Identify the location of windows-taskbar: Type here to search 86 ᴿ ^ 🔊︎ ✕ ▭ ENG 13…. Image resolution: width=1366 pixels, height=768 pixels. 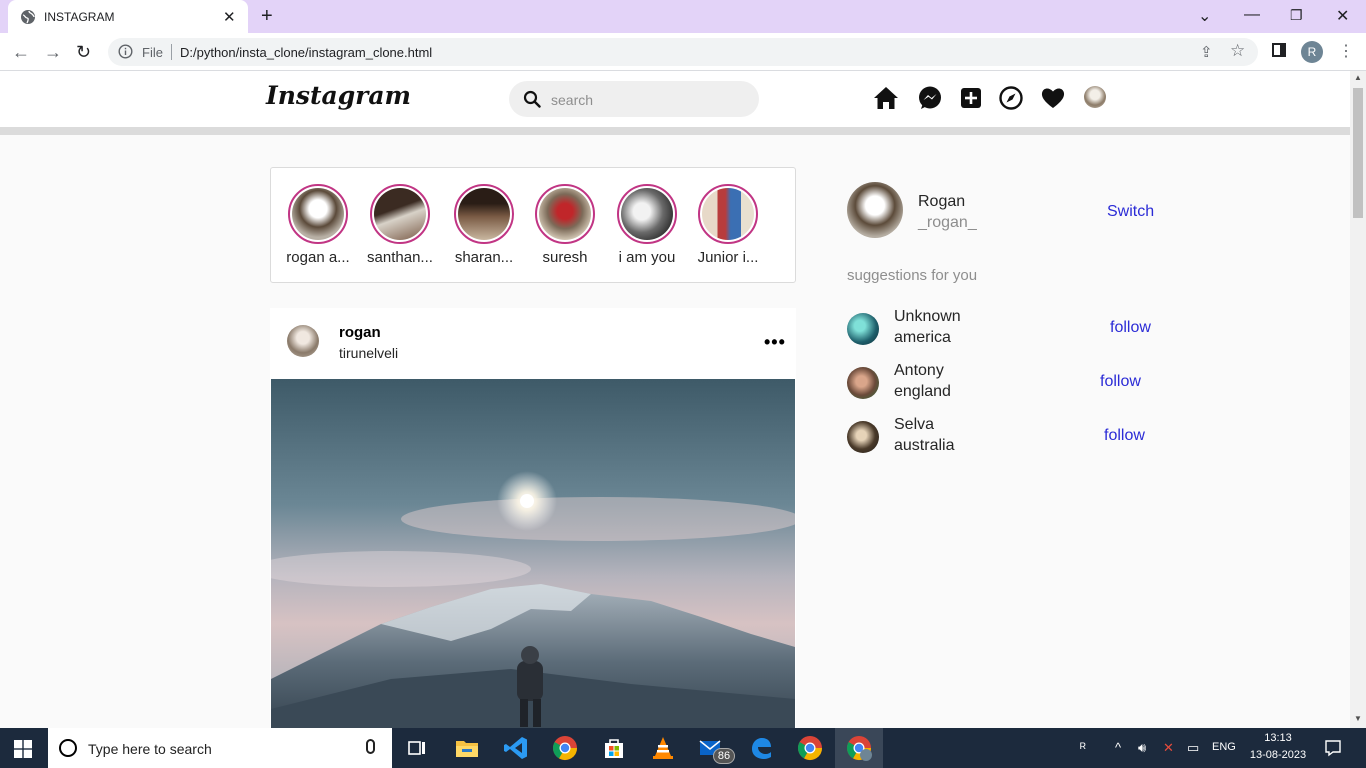
(683, 748).